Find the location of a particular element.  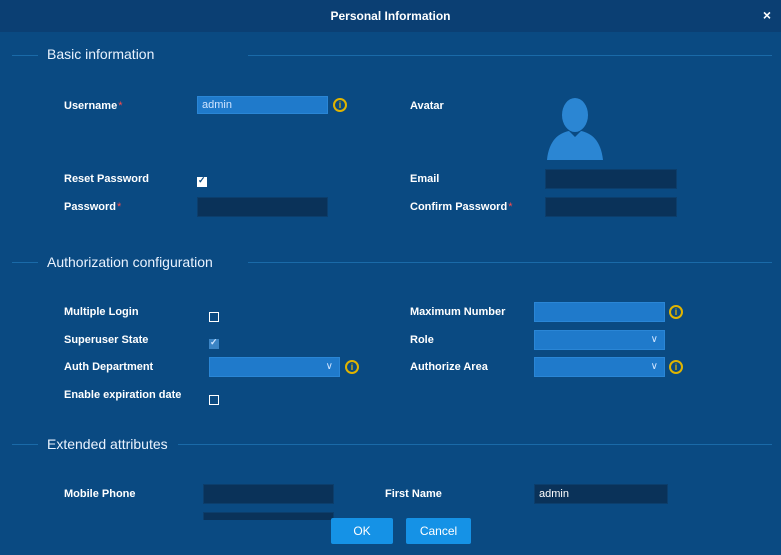

dialog-title: Personal Information is located at coordinates (390, 16).